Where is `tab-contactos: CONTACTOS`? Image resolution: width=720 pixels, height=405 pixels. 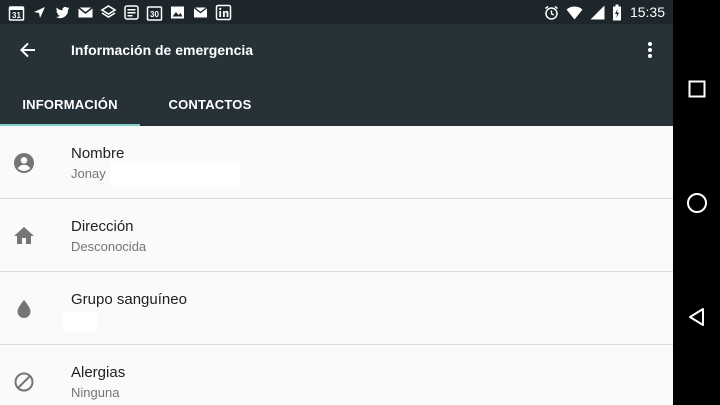 tab-contactos: CONTACTOS is located at coordinates (210, 104).